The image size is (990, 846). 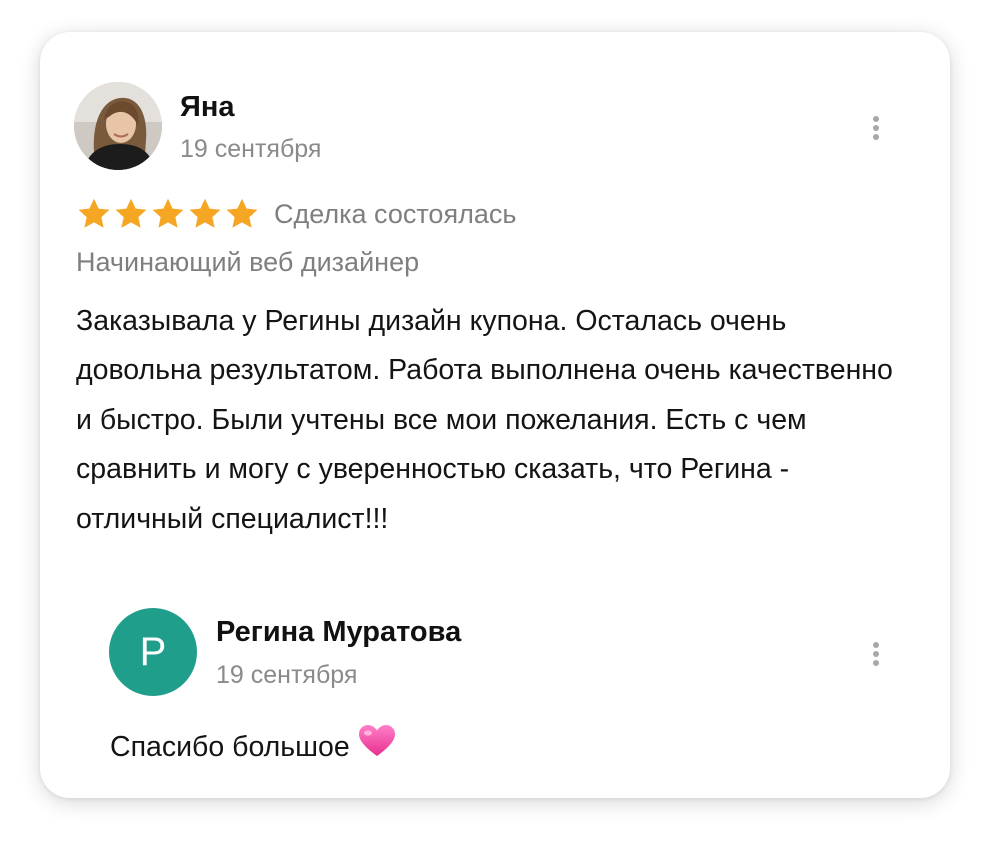 I want to click on seller-name: Регина Муратова, so click(x=338, y=632).